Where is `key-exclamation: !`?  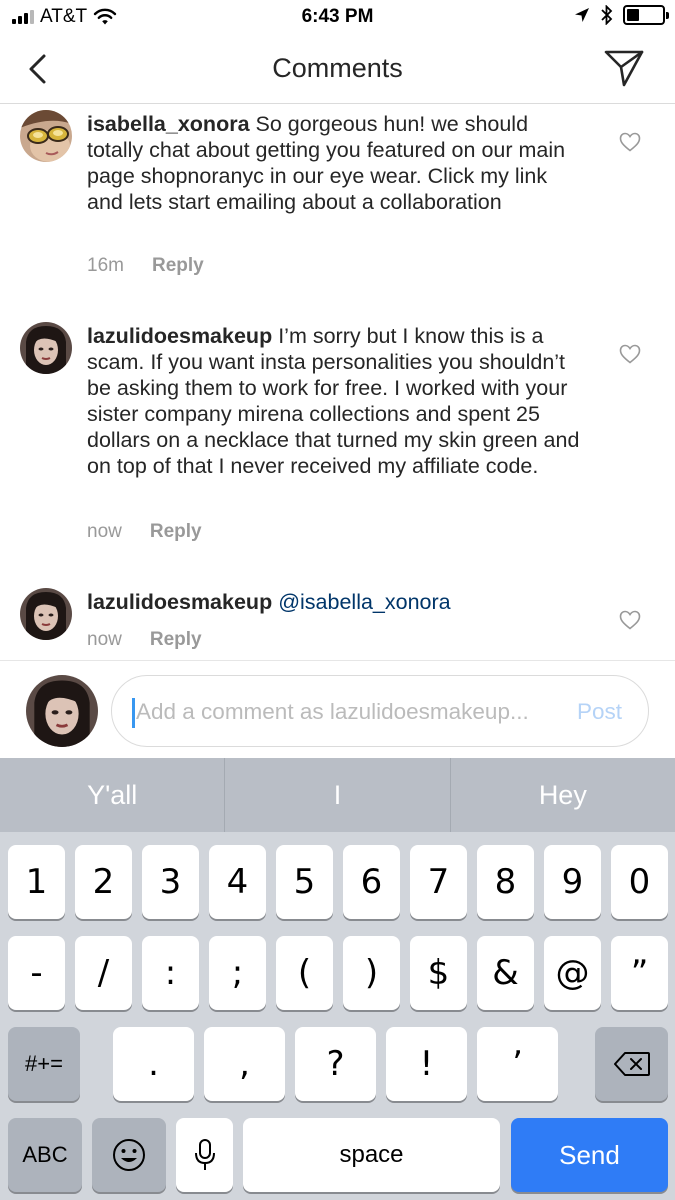
key-exclamation: ! is located at coordinates (426, 1064).